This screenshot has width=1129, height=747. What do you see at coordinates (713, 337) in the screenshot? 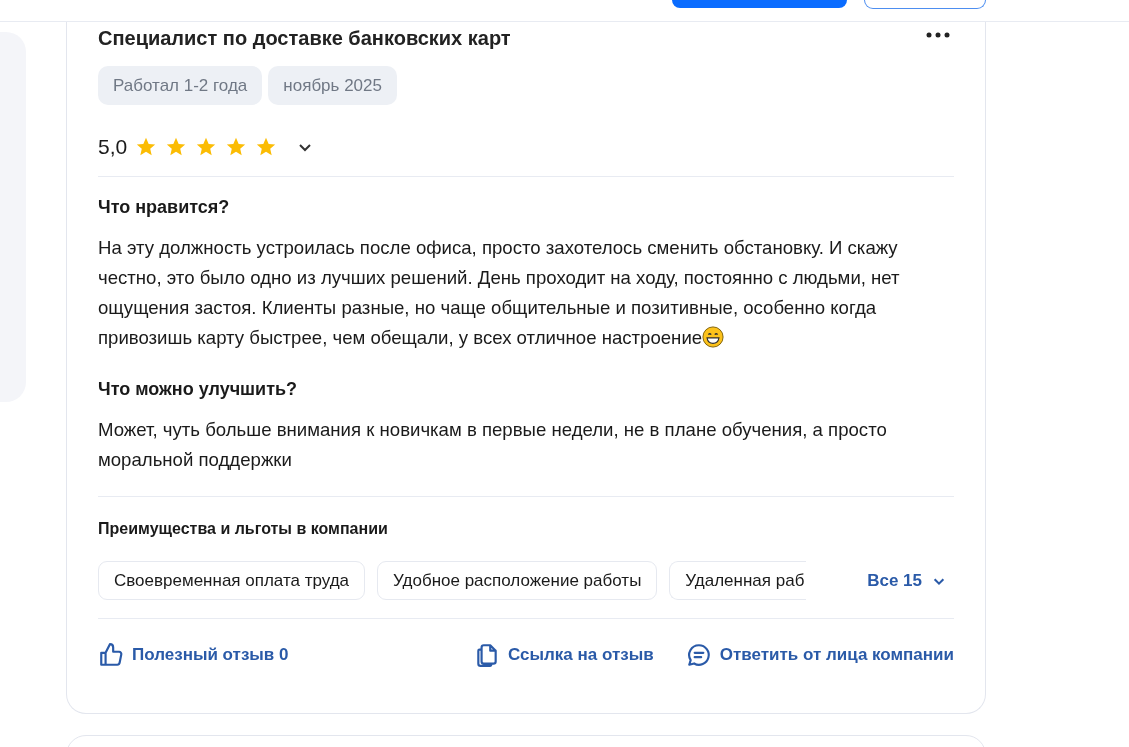
I see `grinning-emoji-icon` at bounding box center [713, 337].